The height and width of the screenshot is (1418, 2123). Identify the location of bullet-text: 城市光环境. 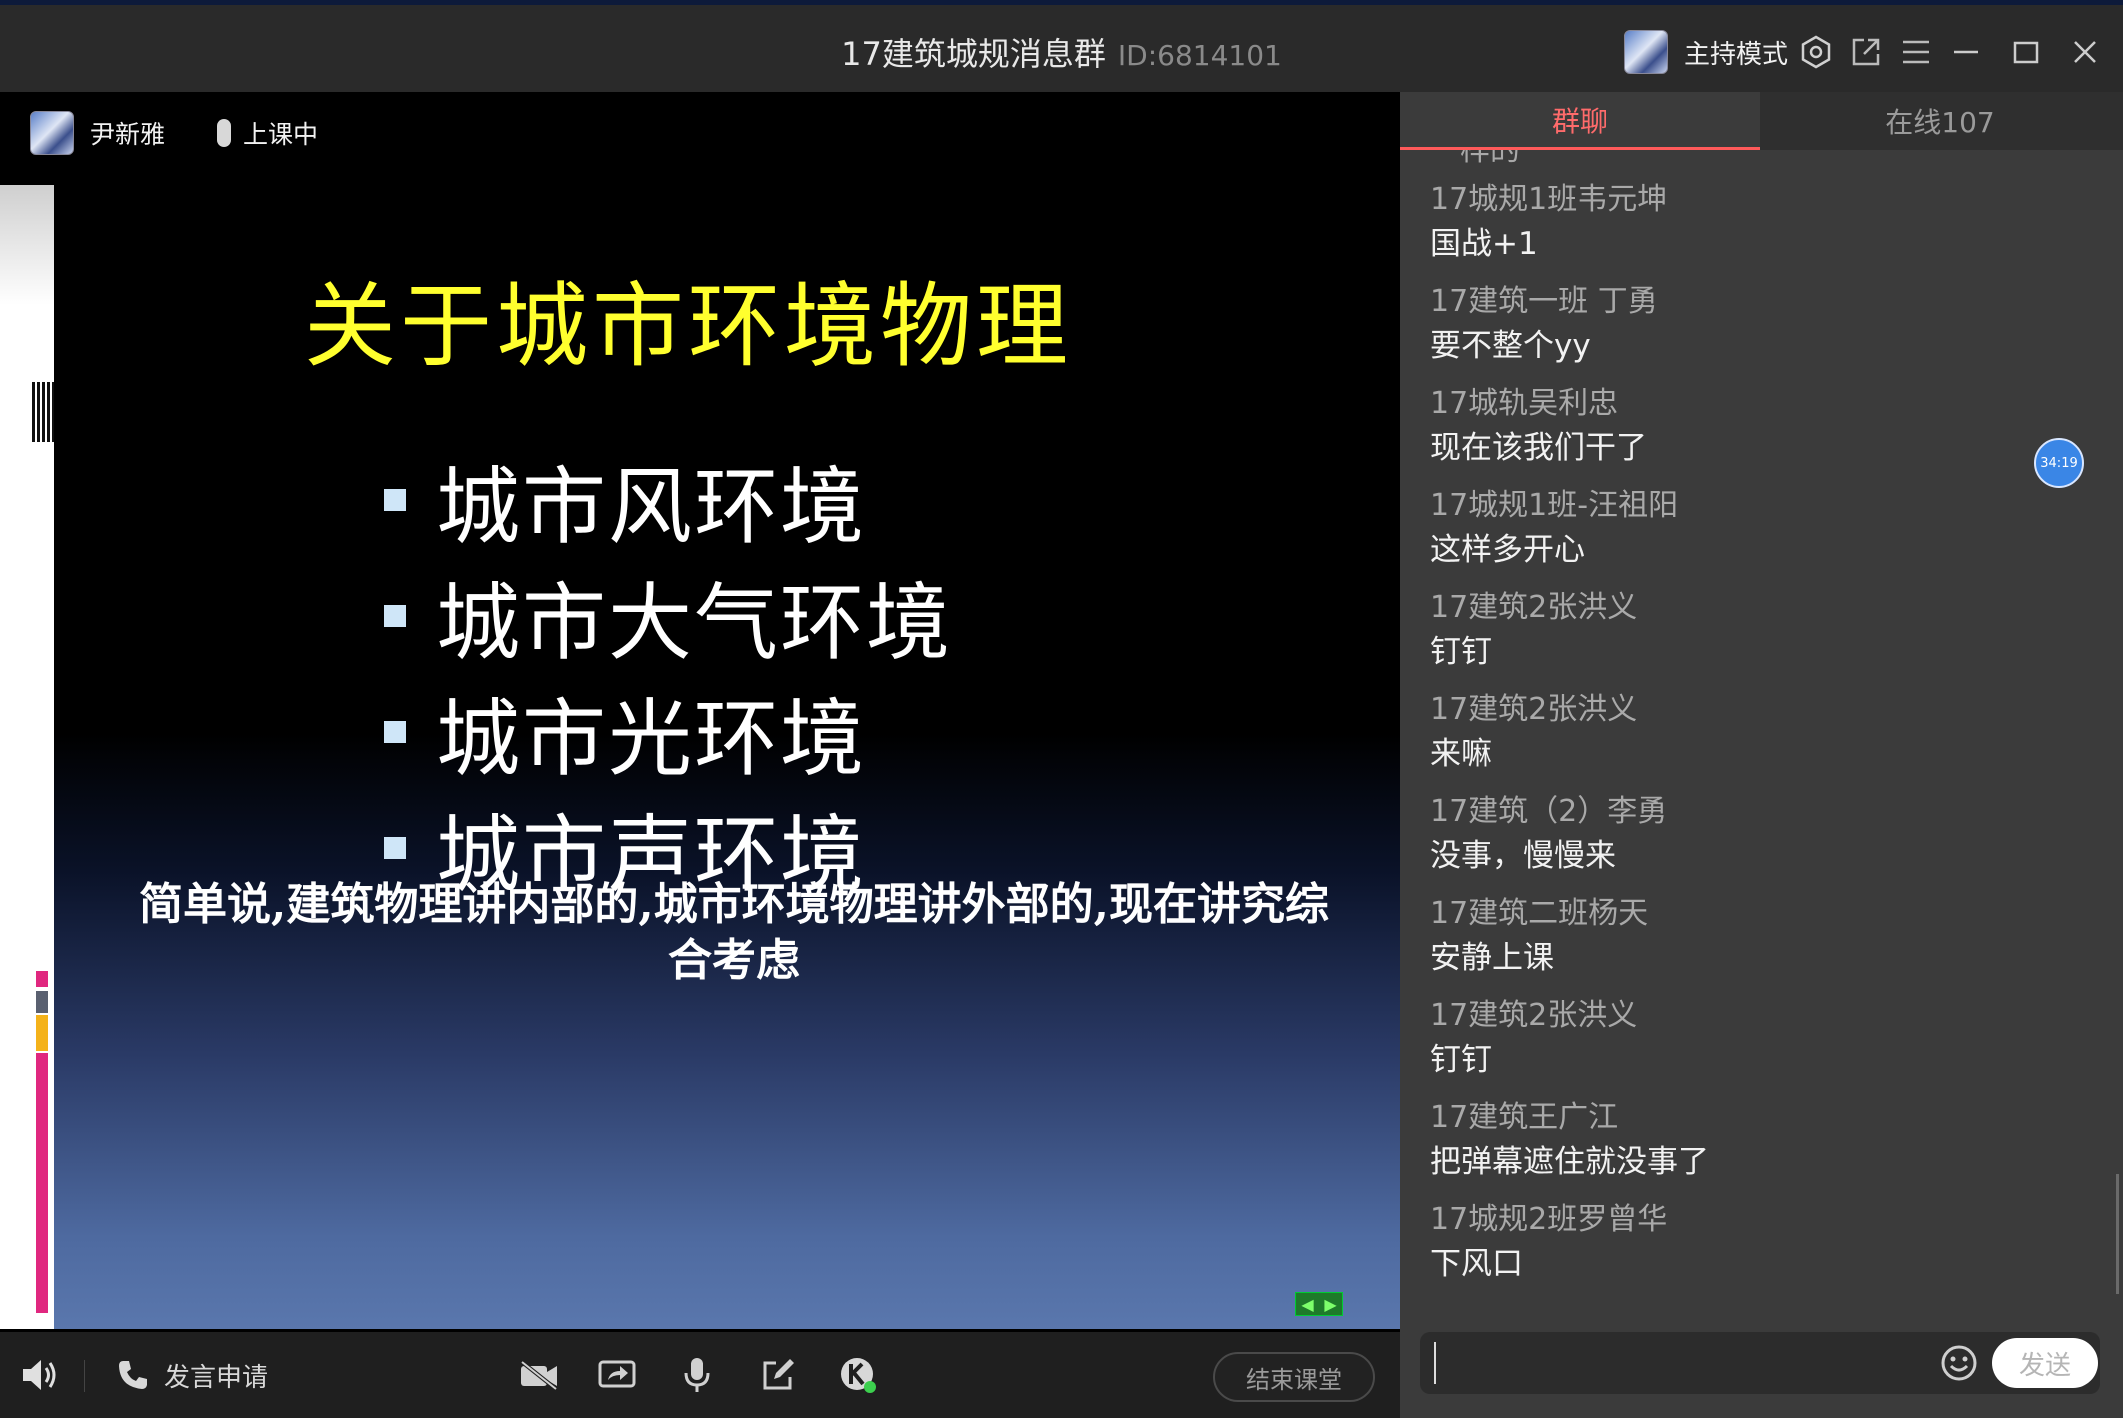
(651, 738).